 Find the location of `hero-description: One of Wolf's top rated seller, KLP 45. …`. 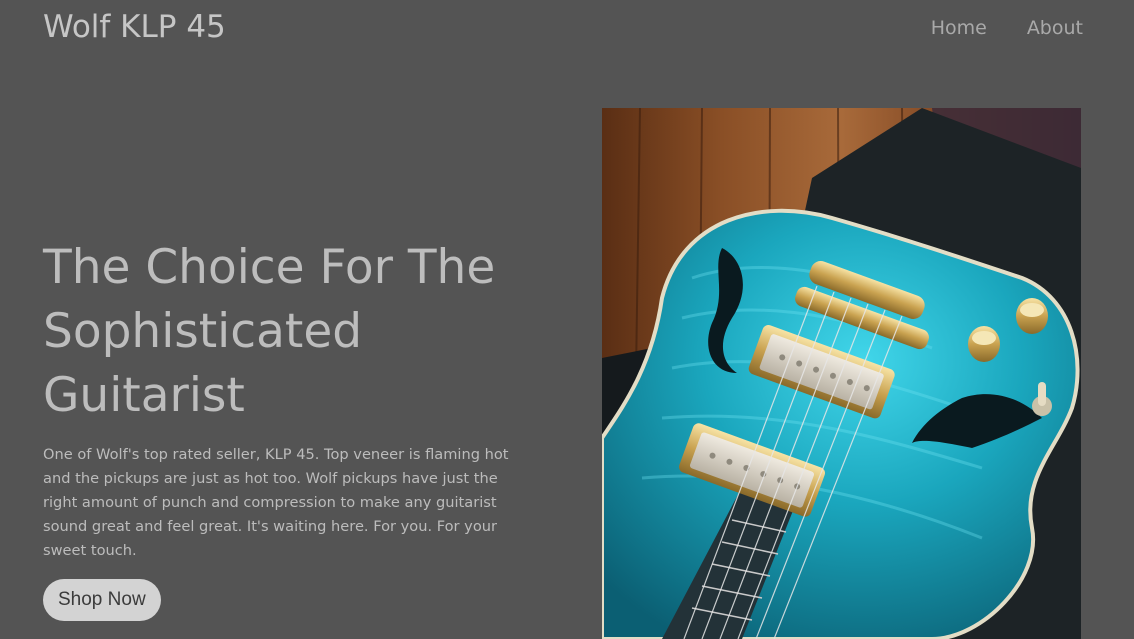

hero-description: One of Wolf's top rated seller, KLP 45. … is located at coordinates (276, 502).